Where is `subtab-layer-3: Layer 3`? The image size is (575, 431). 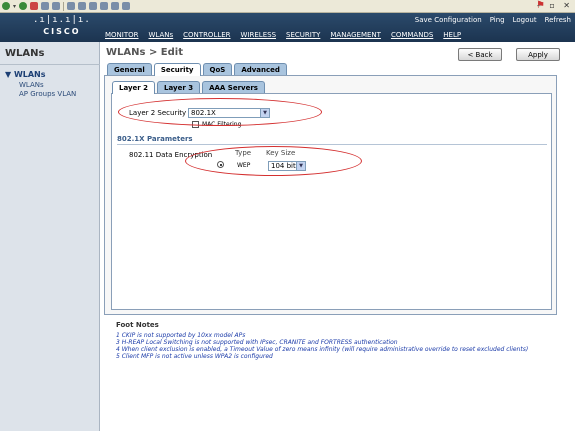
subtab-layer-3: Layer 3 is located at coordinates (179, 87).